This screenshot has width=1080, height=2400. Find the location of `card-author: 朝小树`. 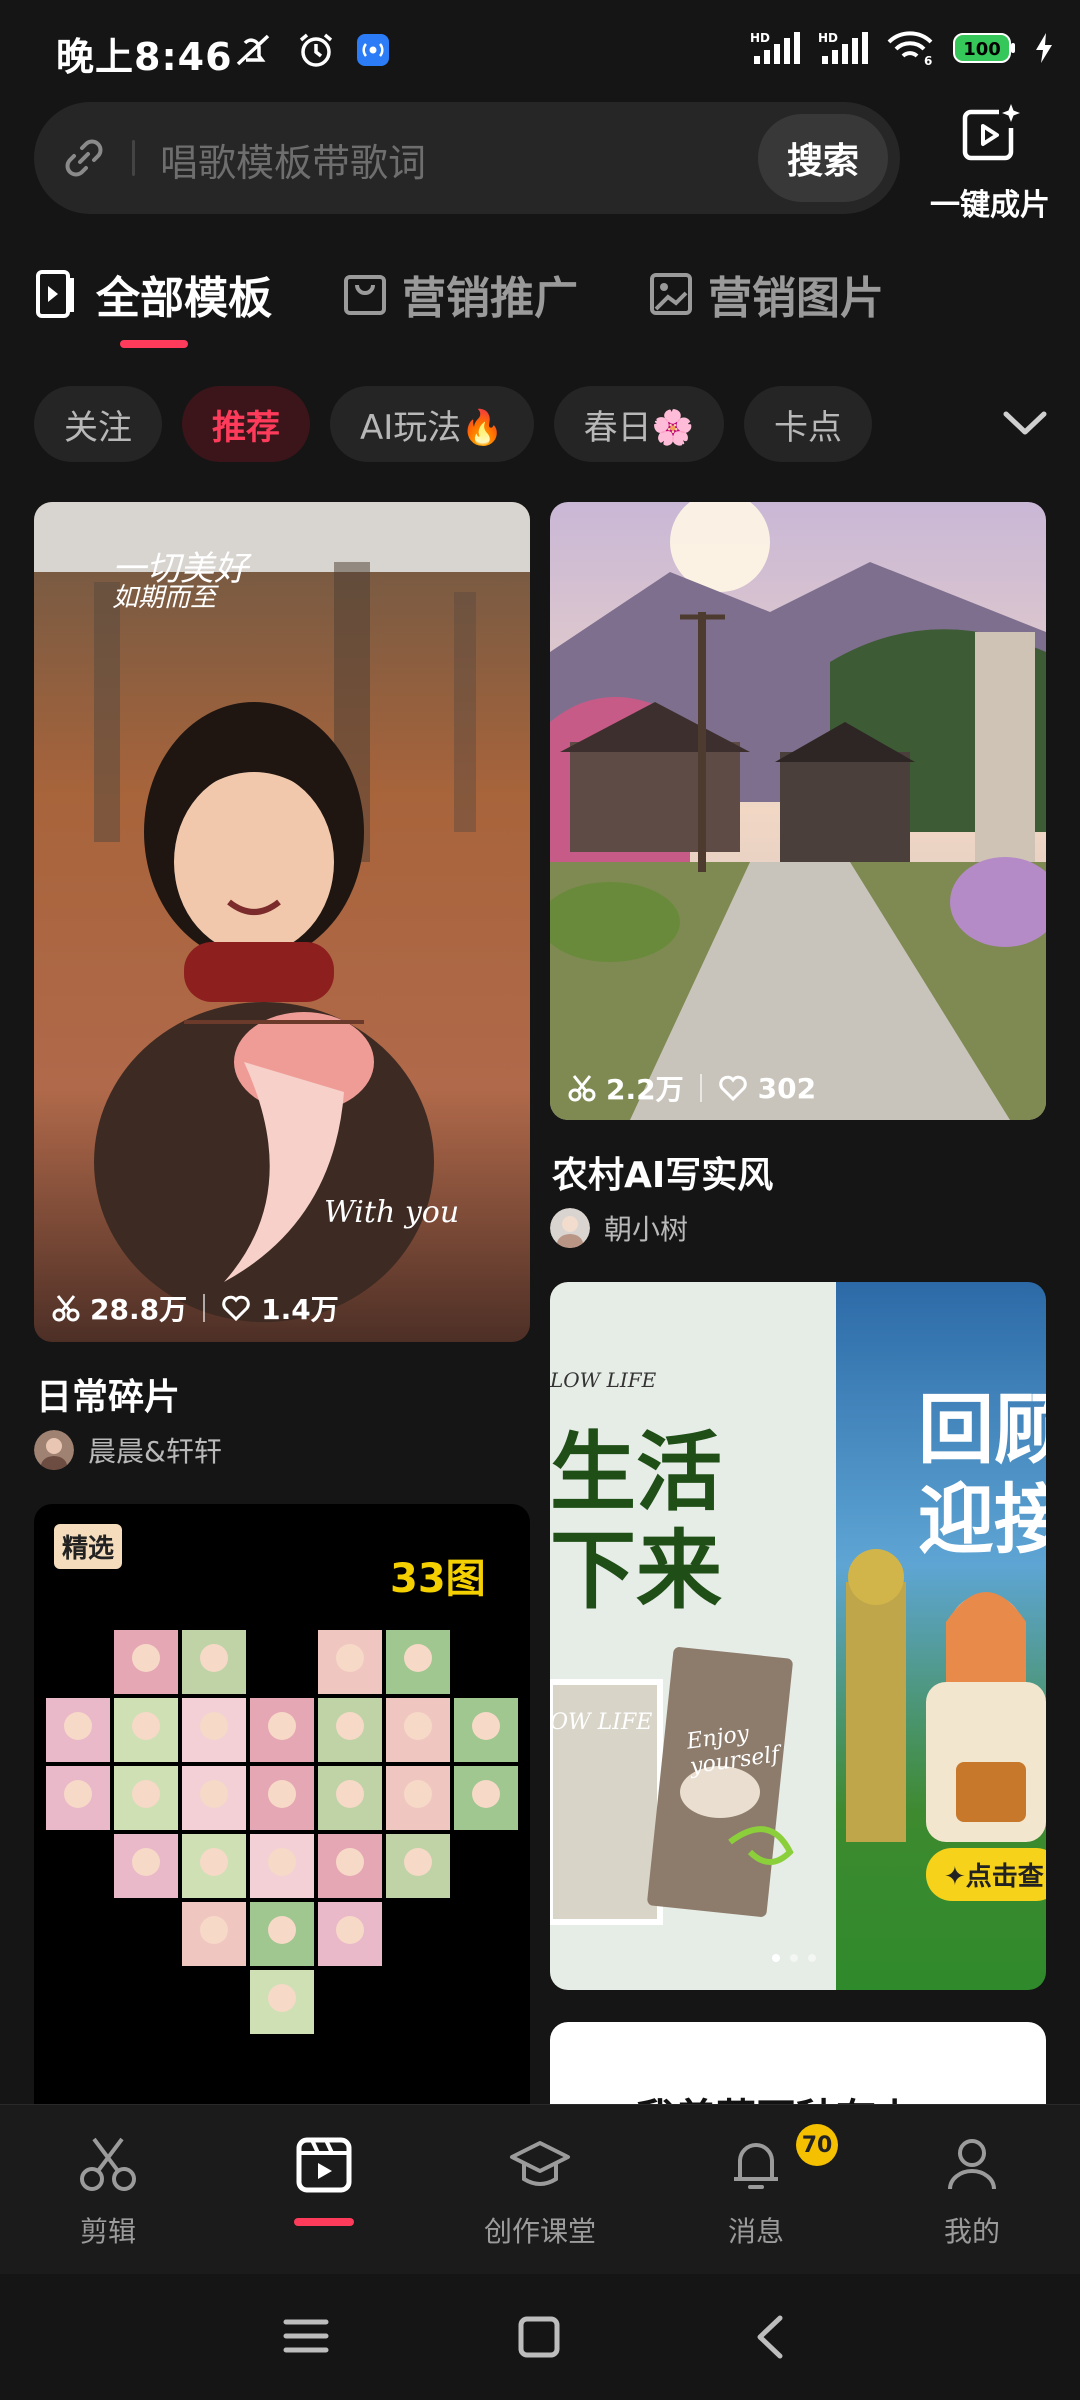

card-author: 朝小树 is located at coordinates (619, 1228).